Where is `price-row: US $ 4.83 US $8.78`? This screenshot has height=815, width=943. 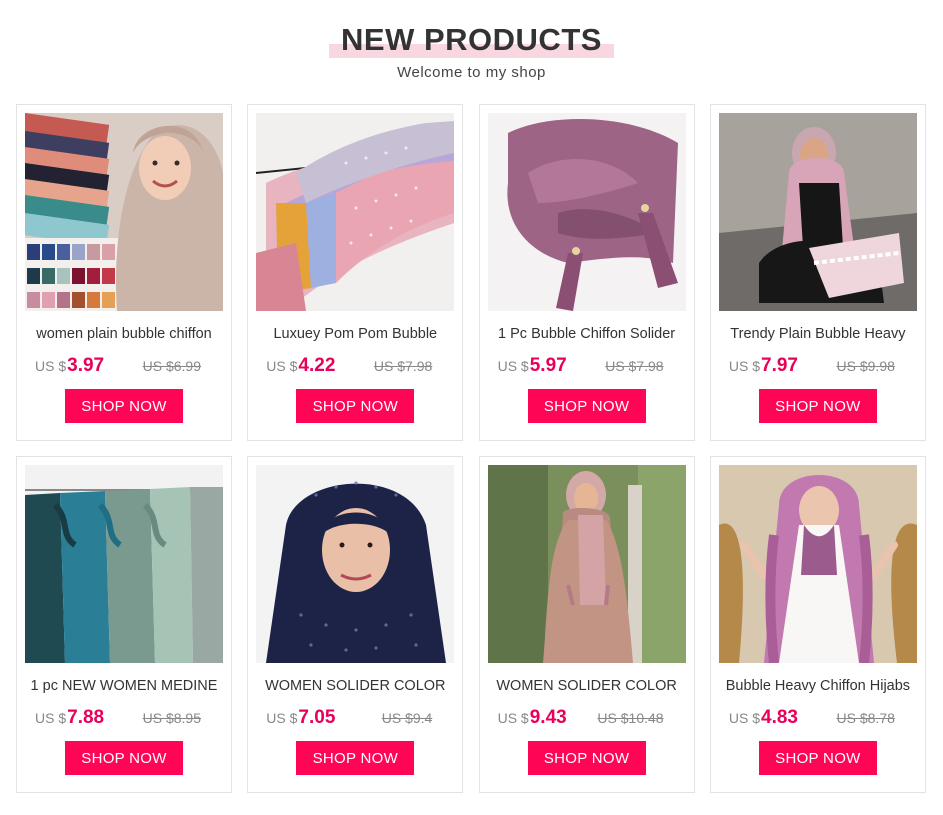 price-row: US $ 4.83 US $8.78 is located at coordinates (818, 718).